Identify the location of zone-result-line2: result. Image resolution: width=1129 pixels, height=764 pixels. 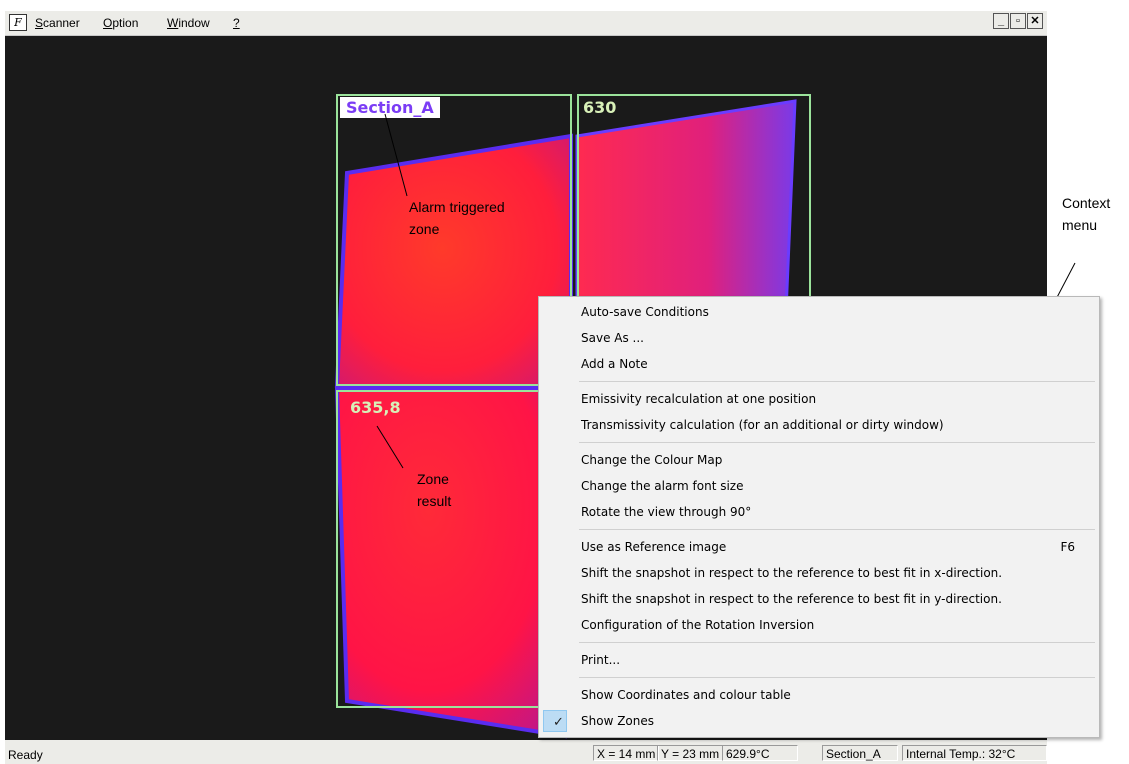
(434, 501).